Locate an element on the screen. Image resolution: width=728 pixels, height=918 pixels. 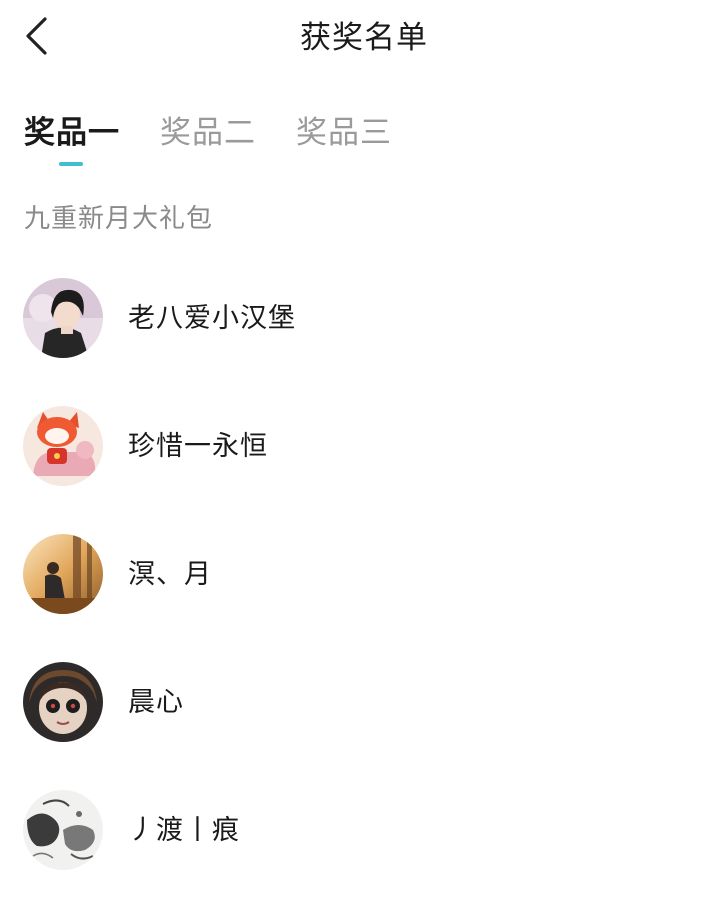
prize-tabs: 奖品一 奖品二 奖品三 is located at coordinates (228, 140).